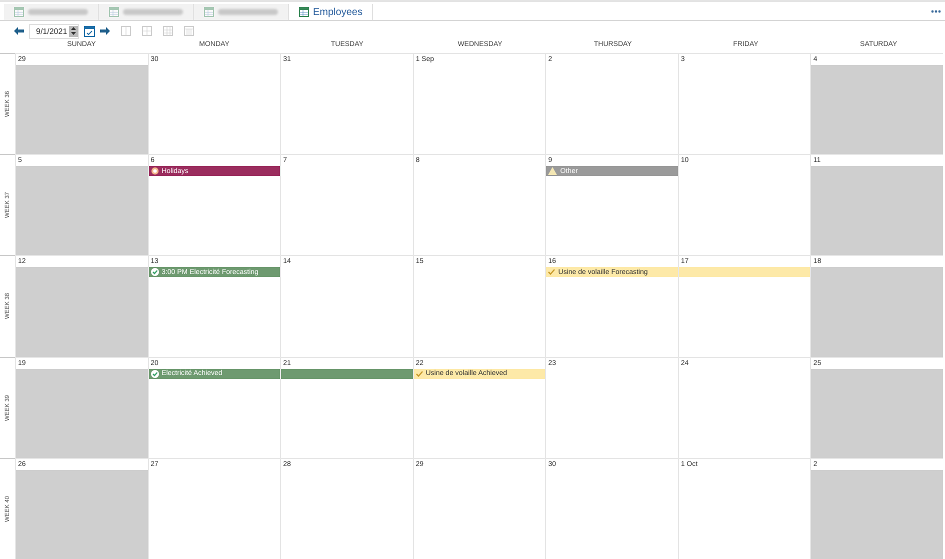  Describe the element at coordinates (553, 171) in the screenshot. I see `warning-icon` at that location.